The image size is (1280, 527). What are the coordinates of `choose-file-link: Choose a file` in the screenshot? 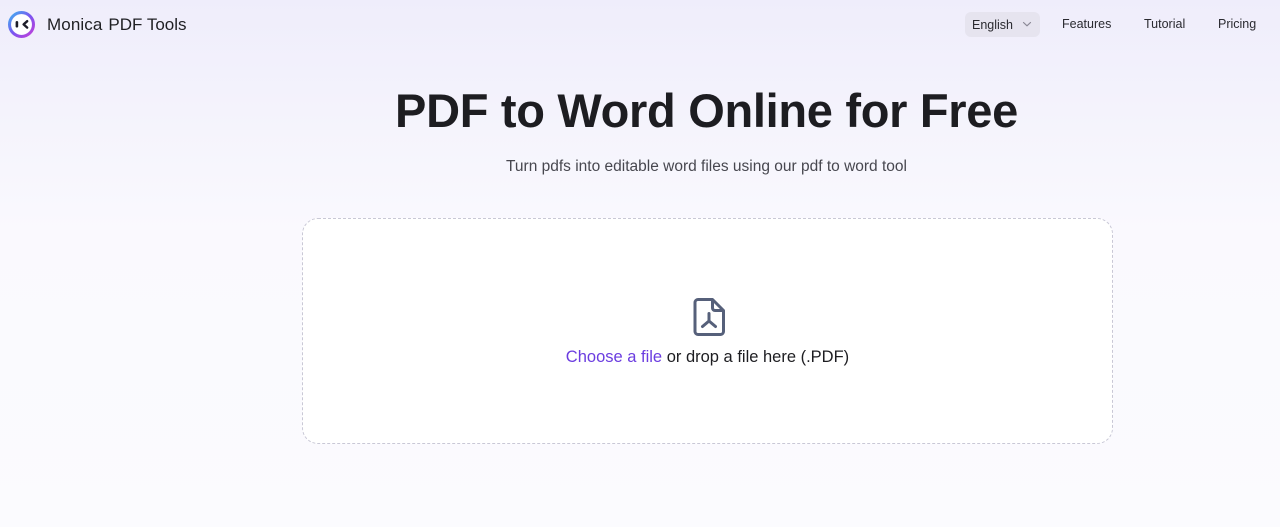 It's located at (614, 357).